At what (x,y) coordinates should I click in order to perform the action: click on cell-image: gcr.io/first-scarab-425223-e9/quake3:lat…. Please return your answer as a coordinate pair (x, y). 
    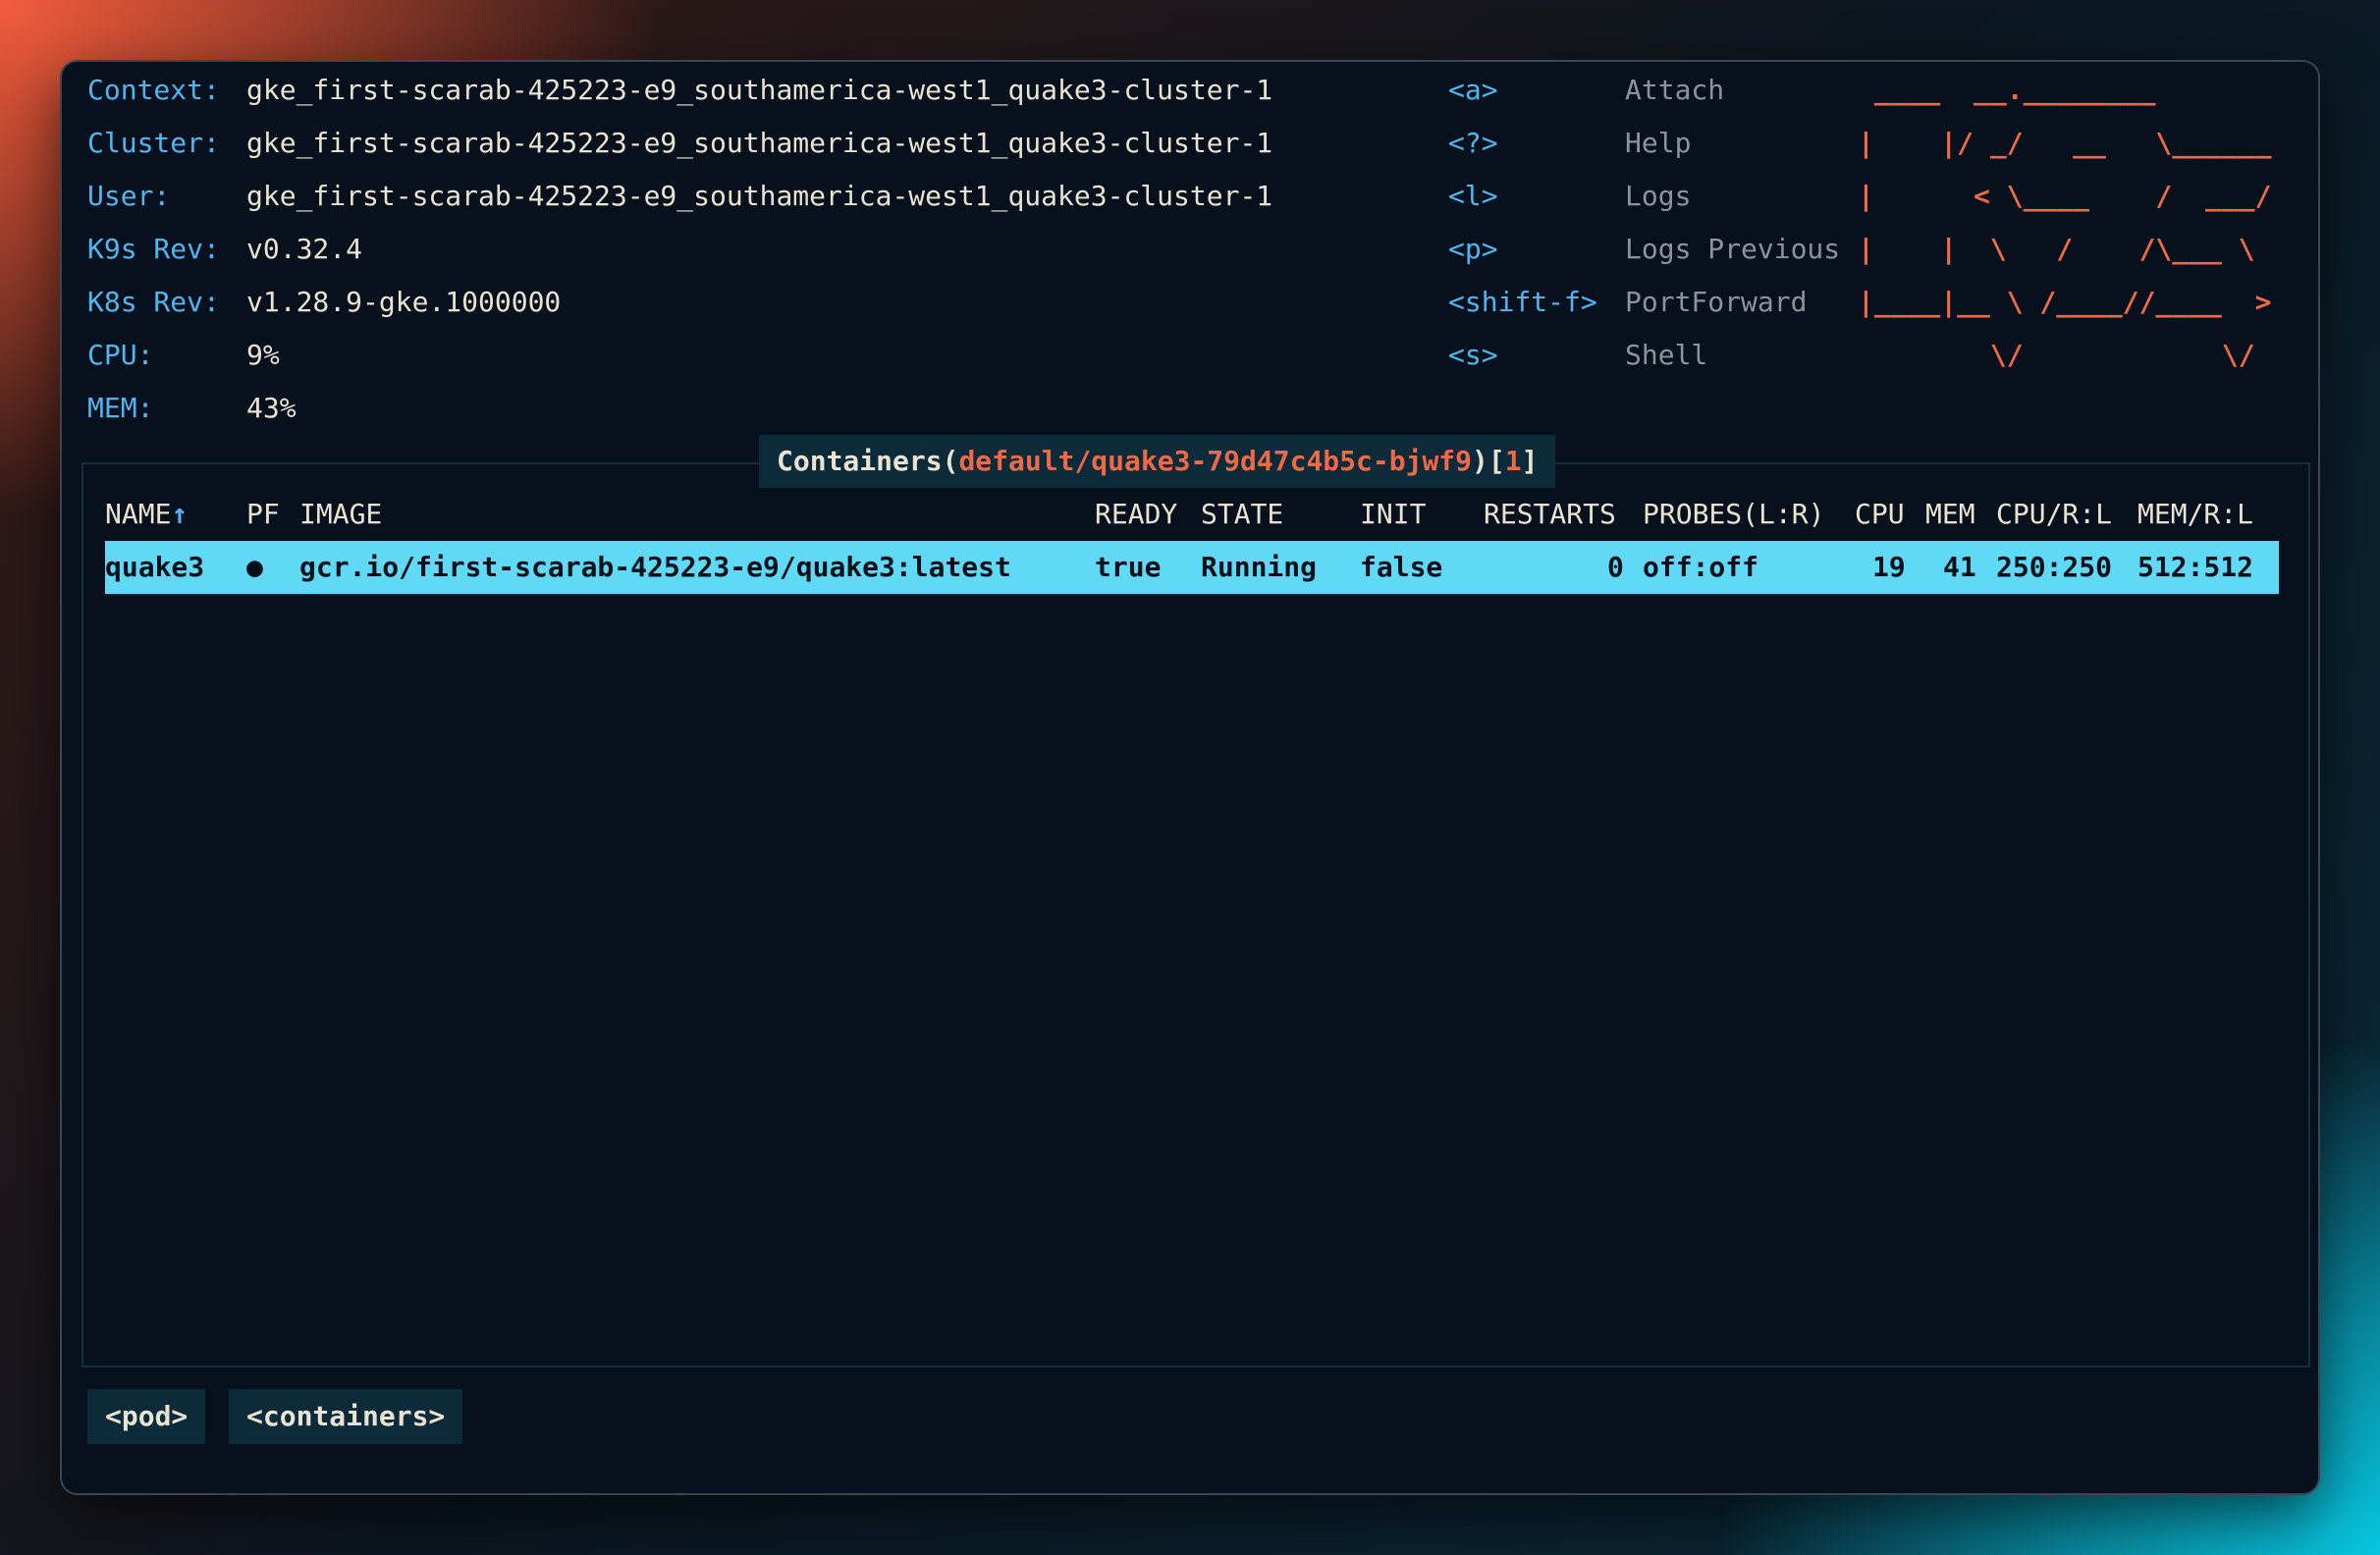
    Looking at the image, I should click on (655, 567).